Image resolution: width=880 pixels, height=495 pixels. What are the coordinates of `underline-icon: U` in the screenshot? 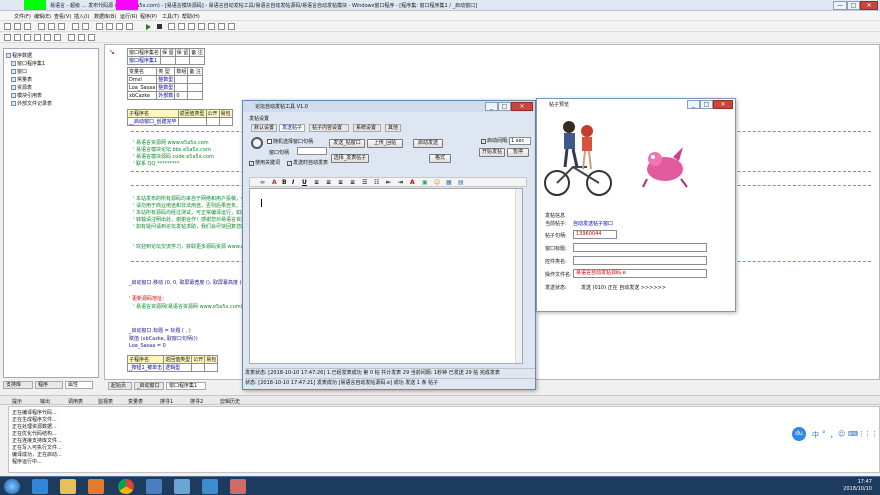 It's located at (304, 182).